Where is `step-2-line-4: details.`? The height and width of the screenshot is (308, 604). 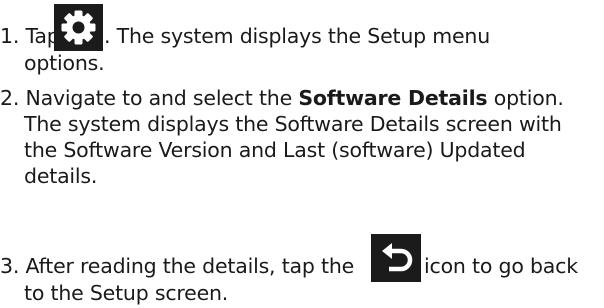 step-2-line-4: details. is located at coordinates (60, 176).